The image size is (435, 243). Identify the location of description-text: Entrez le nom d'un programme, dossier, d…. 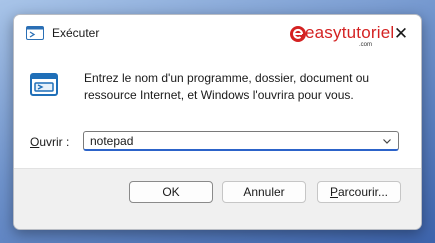
(227, 86).